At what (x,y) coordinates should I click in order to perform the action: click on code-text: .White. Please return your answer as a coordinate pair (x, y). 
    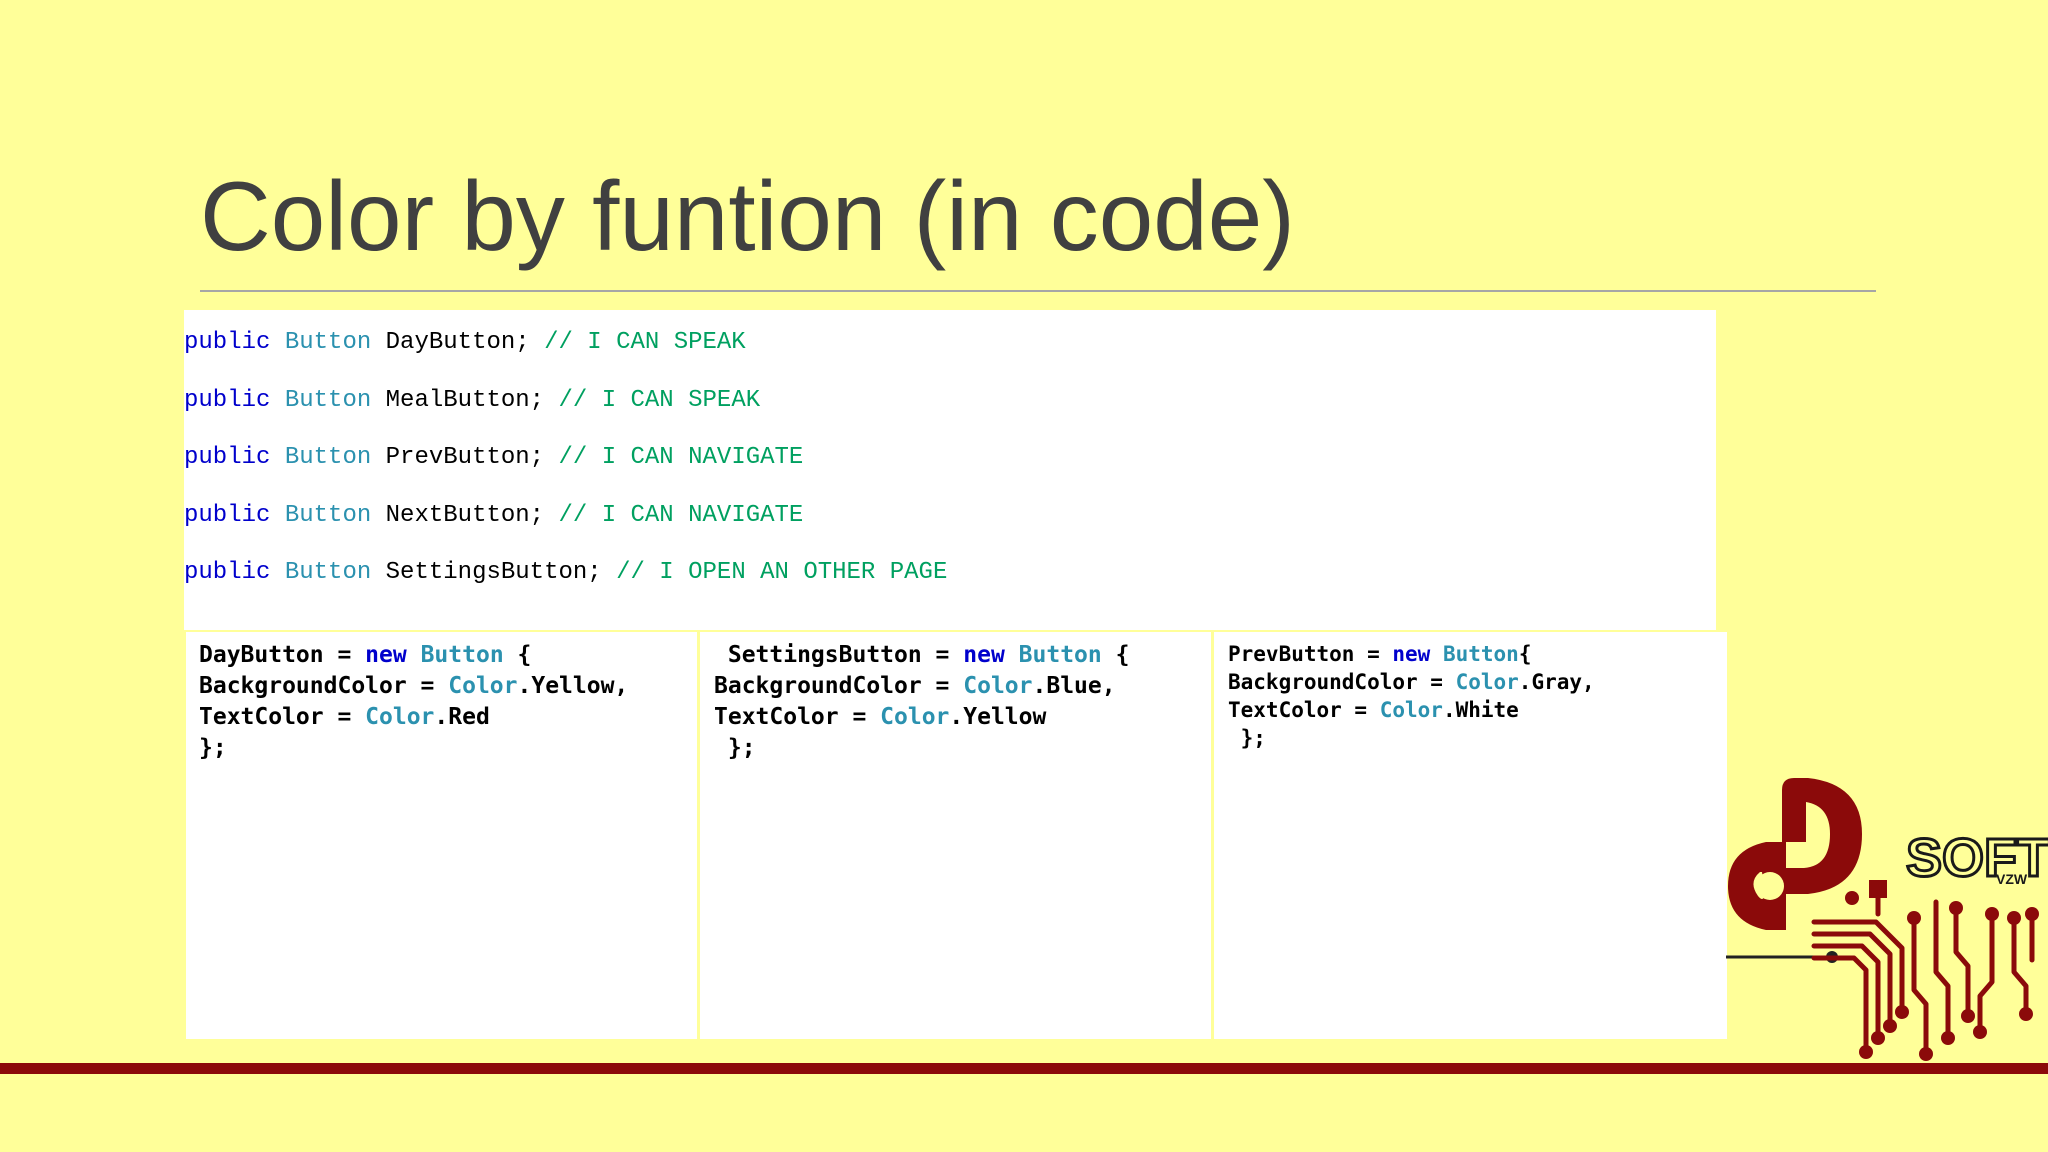
    Looking at the image, I should click on (1480, 710).